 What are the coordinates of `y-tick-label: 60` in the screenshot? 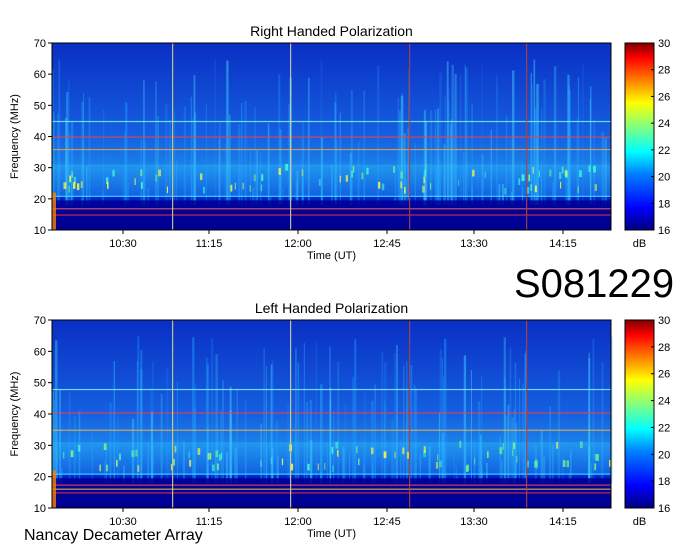 It's located at (40, 75).